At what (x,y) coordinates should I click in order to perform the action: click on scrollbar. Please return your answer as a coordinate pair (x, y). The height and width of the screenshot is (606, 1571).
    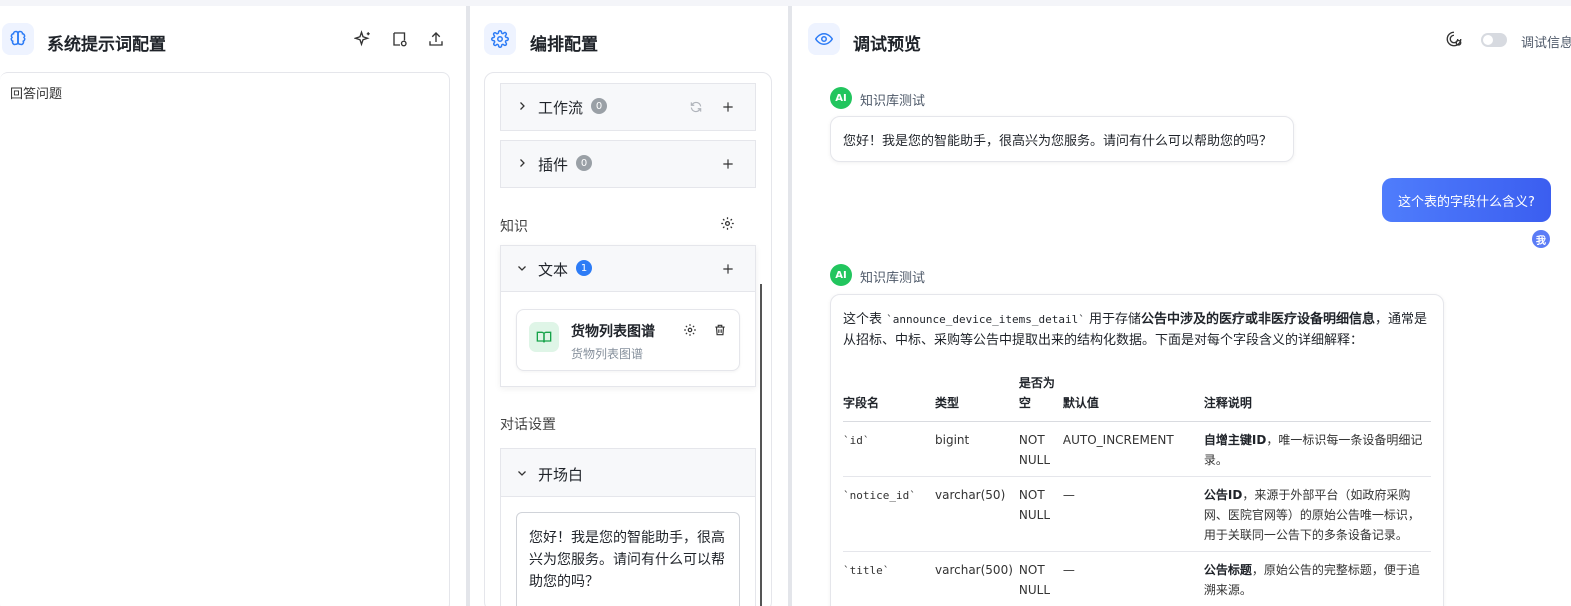
    Looking at the image, I should click on (761, 445).